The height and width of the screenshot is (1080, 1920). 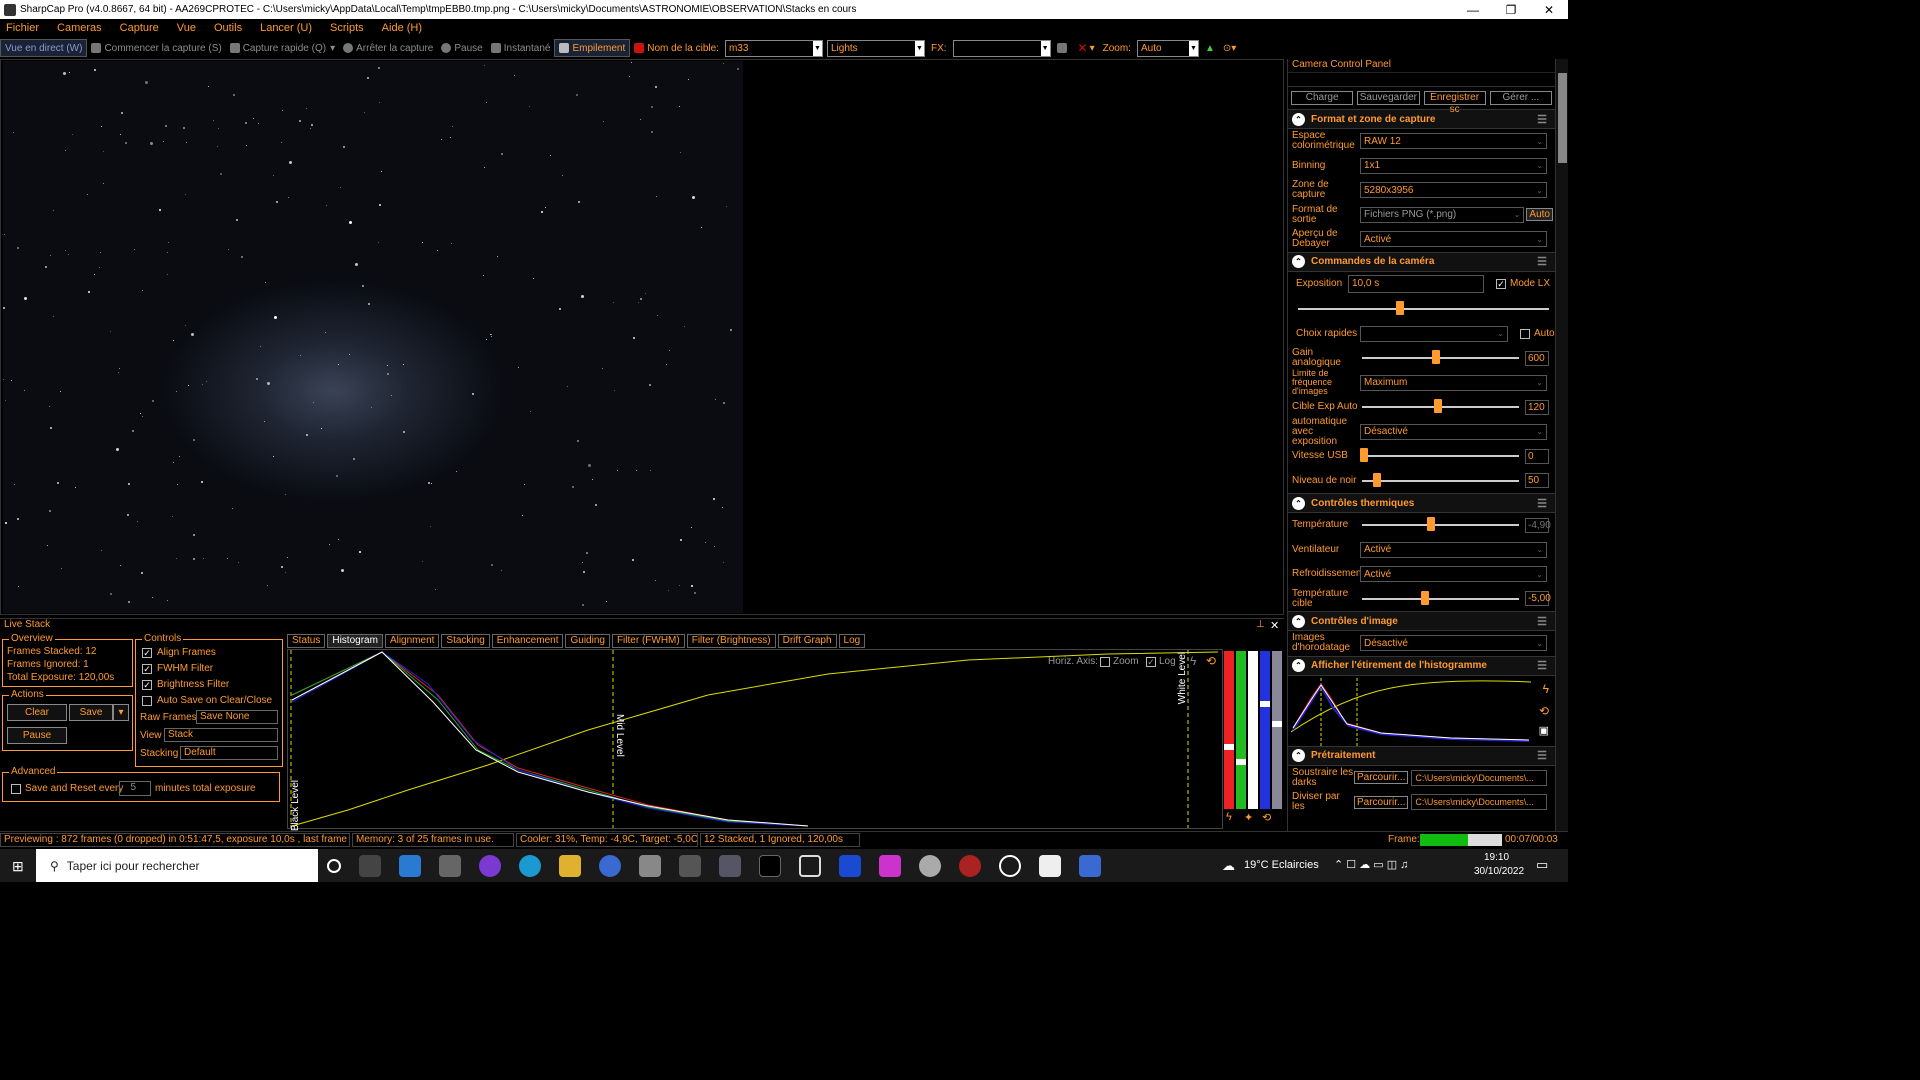 I want to click on task-view-icon, so click(x=370, y=865).